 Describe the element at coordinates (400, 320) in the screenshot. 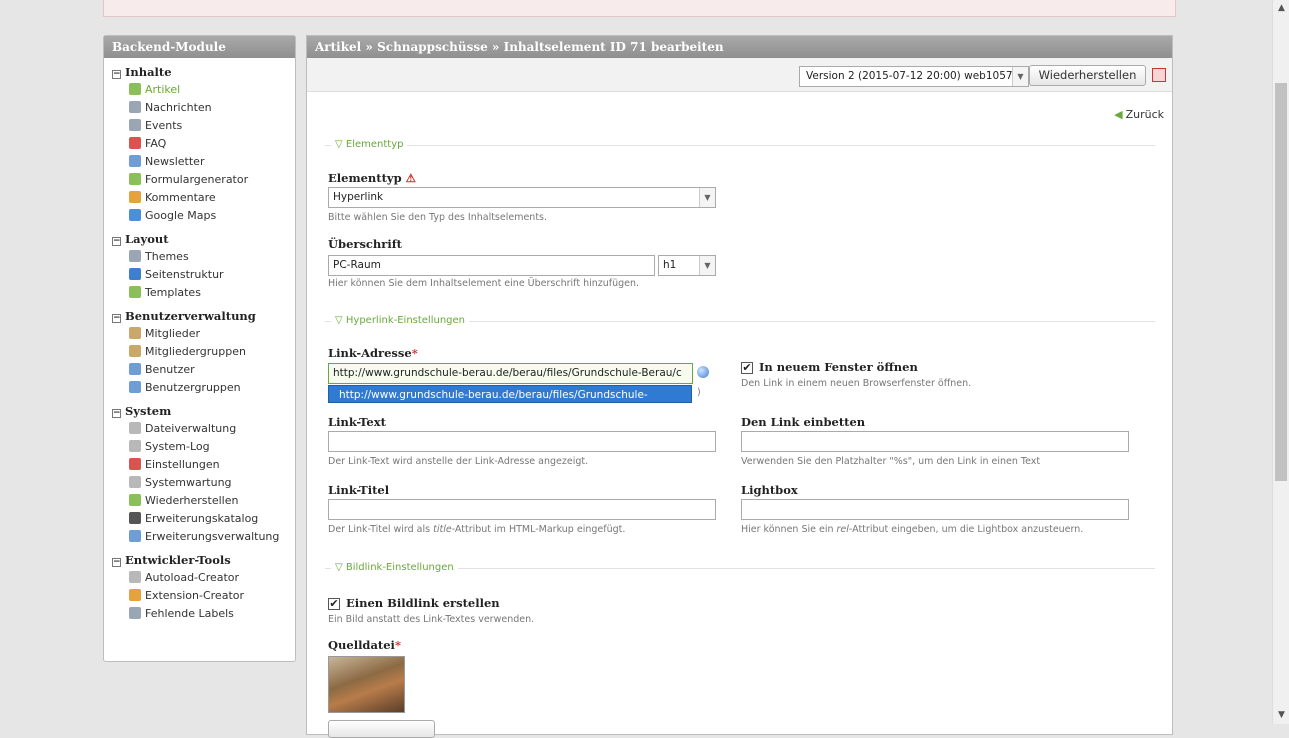

I see `section-hyperlink-legend: ▽ Hyperlink-Einstellungen` at that location.